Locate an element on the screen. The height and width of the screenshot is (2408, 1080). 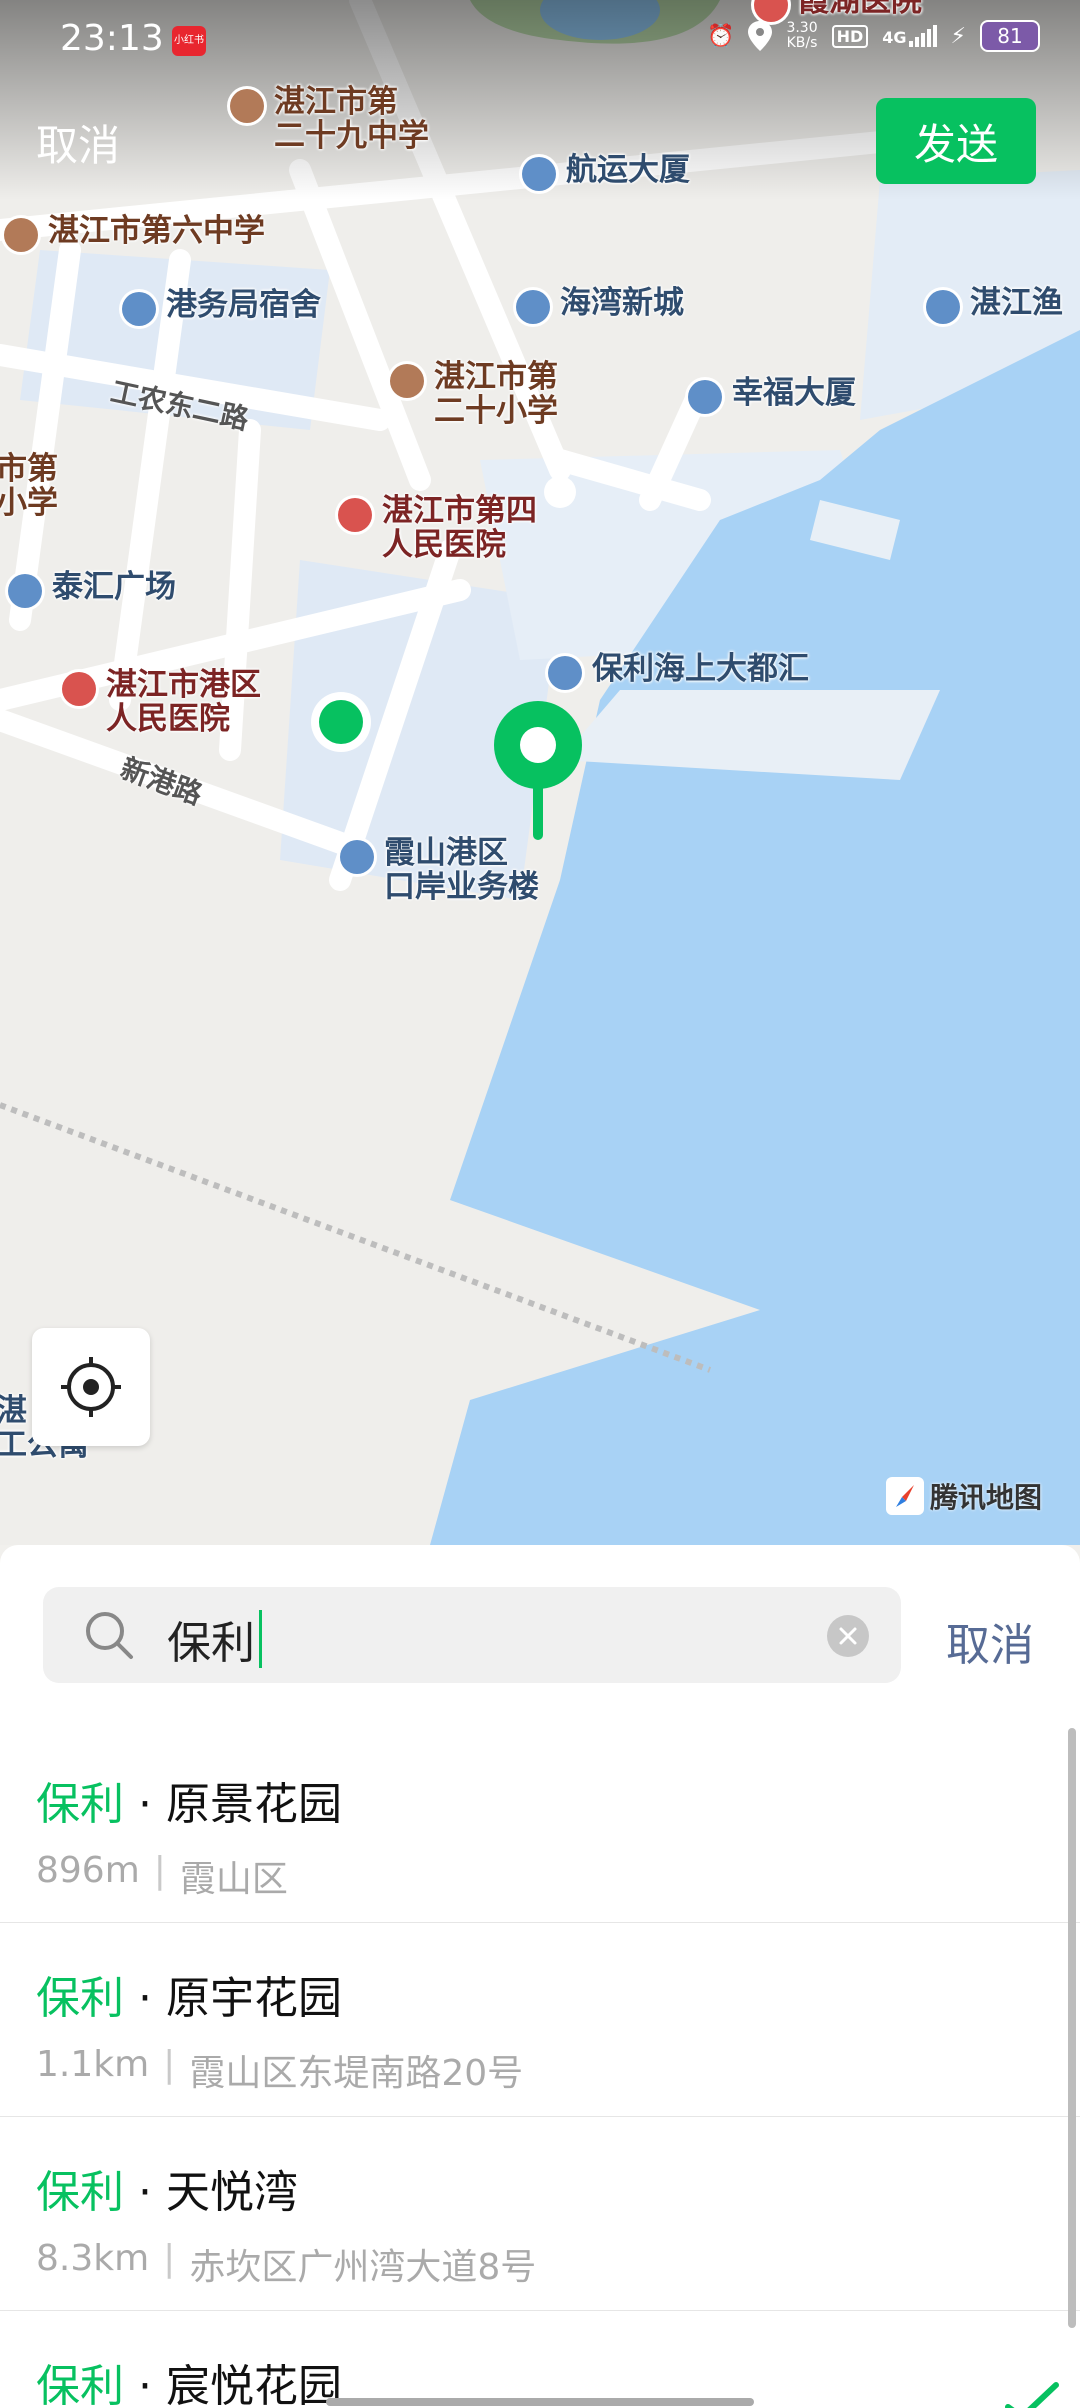
status-bar: 23:13 小红书 ⏰ 3.30 KB/s HD 4G ⚡ 81 is located at coordinates (540, 42).